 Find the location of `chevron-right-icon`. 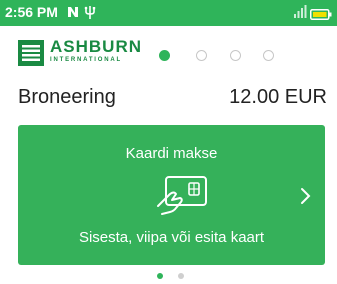

chevron-right-icon is located at coordinates (306, 198).